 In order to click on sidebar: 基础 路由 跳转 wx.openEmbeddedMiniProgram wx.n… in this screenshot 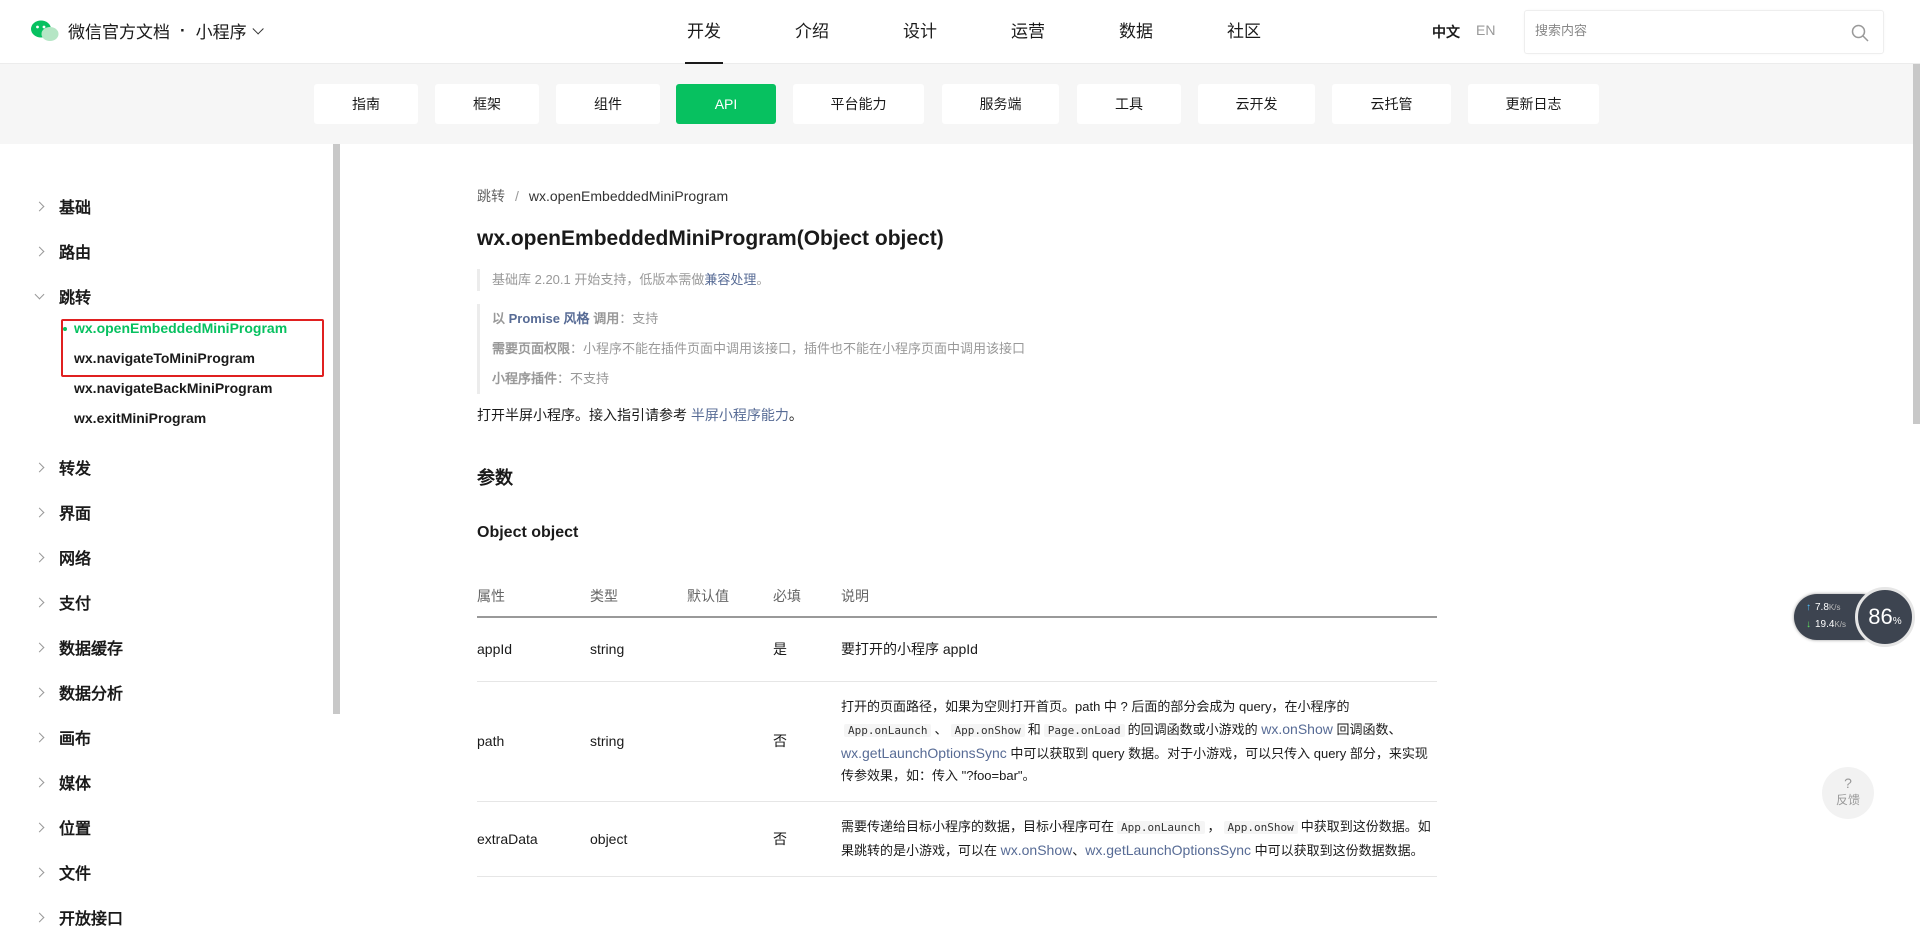, I will do `click(170, 540)`.